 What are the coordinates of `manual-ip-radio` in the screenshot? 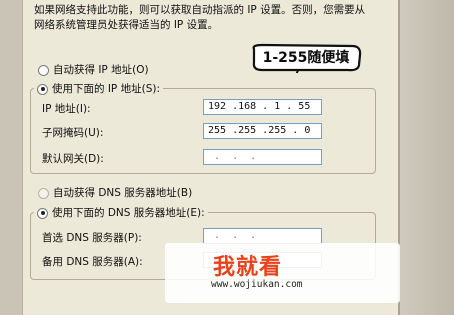 It's located at (42, 89).